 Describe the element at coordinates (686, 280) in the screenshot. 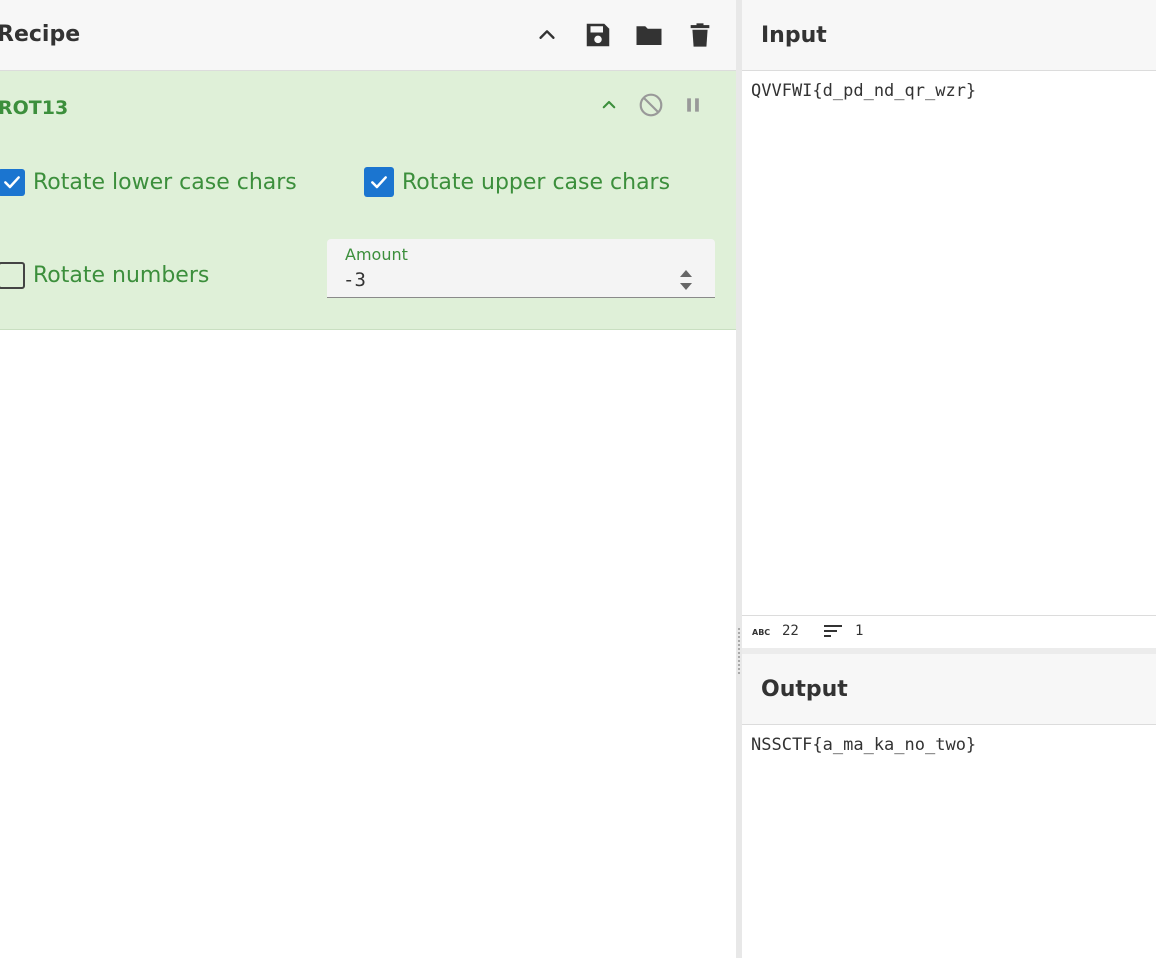

I see `spinner-icon` at that location.